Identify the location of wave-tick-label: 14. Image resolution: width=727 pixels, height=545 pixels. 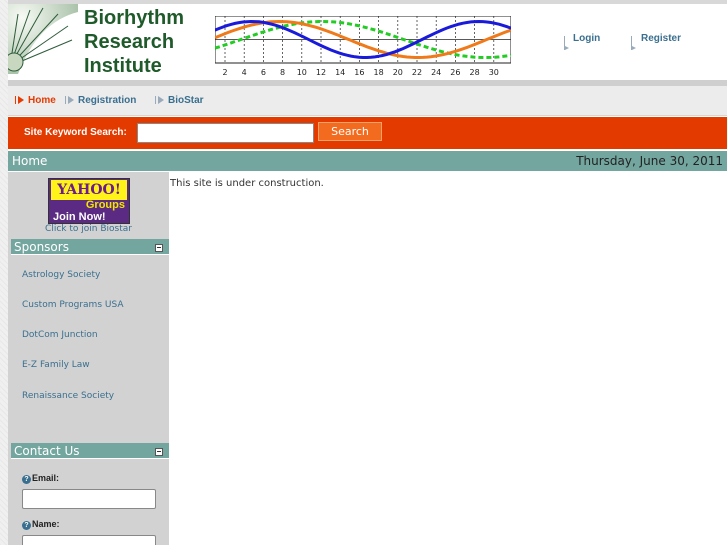
(340, 72).